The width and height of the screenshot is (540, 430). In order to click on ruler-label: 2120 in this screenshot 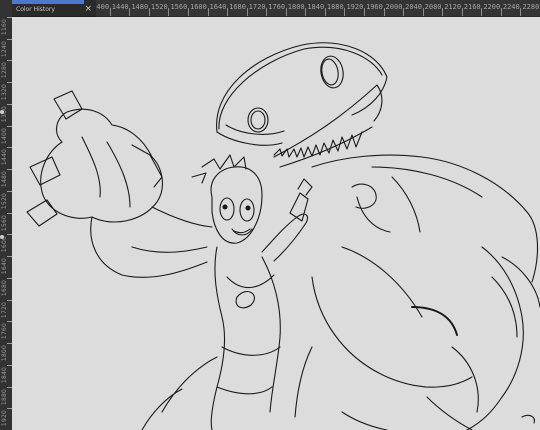, I will do `click(453, 7)`.